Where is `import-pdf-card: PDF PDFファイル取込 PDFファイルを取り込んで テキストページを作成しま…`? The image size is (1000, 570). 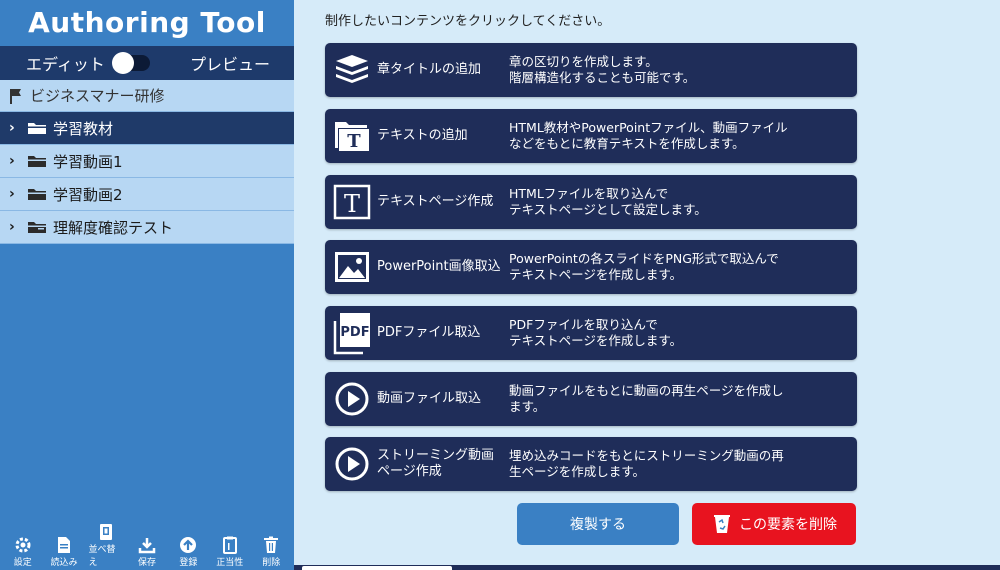 import-pdf-card: PDF PDFファイル取込 PDFファイルを取り込んで テキストページを作成しま… is located at coordinates (591, 333).